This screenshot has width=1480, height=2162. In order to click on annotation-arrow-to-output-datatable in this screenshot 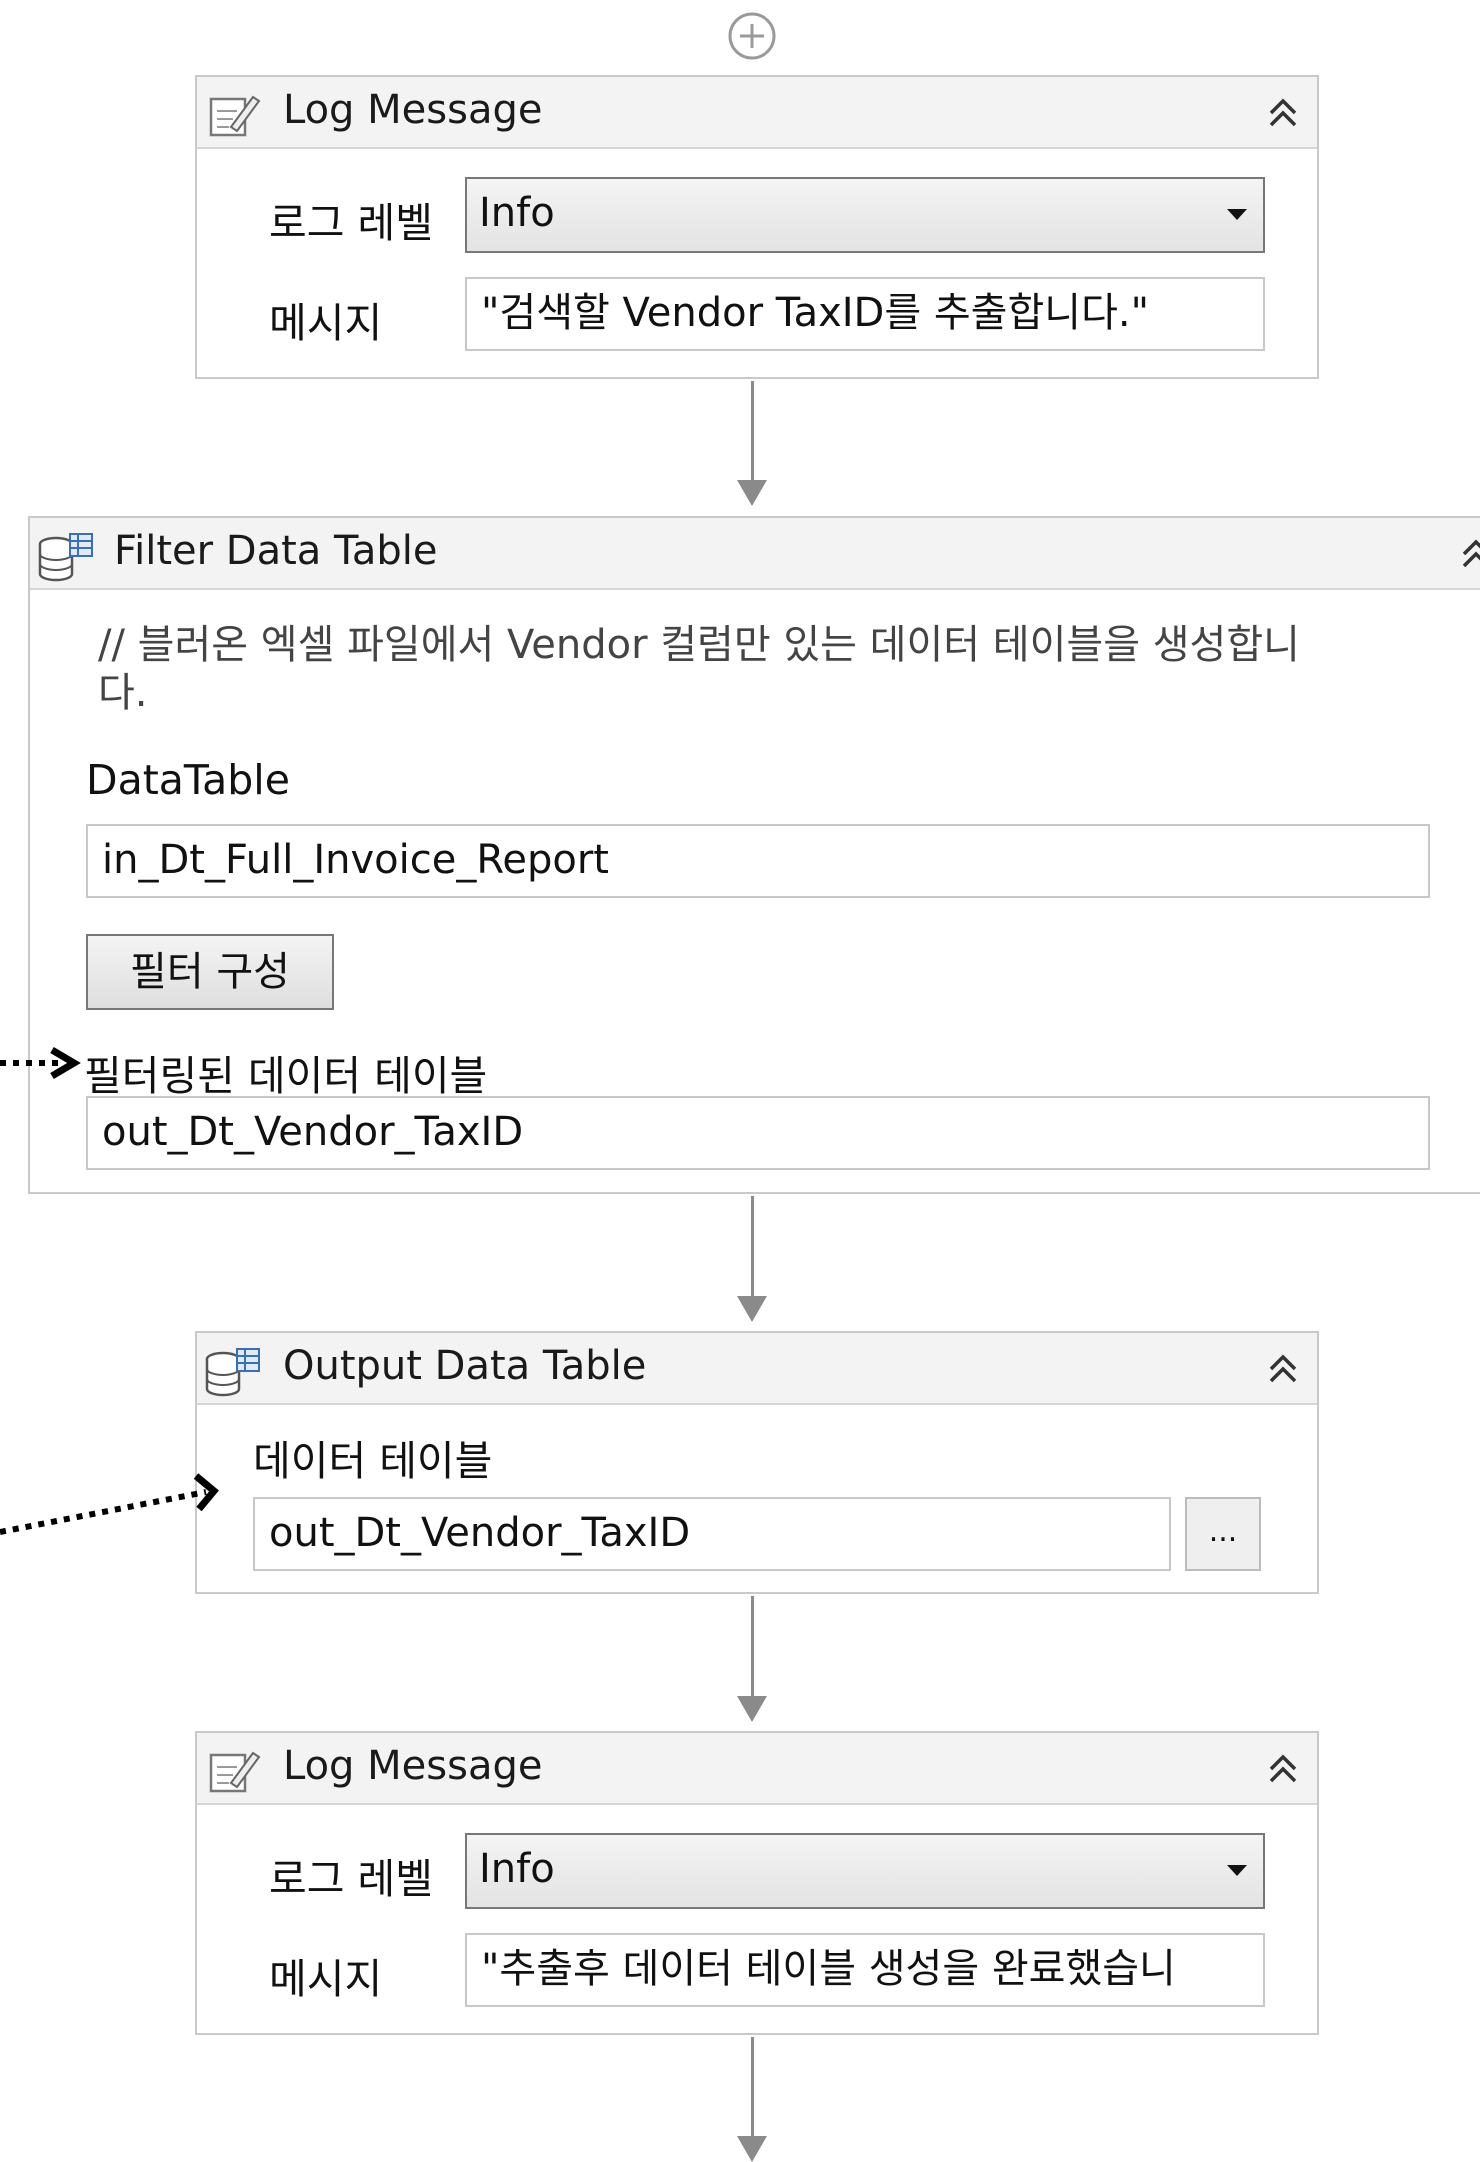, I will do `click(103, 1512)`.